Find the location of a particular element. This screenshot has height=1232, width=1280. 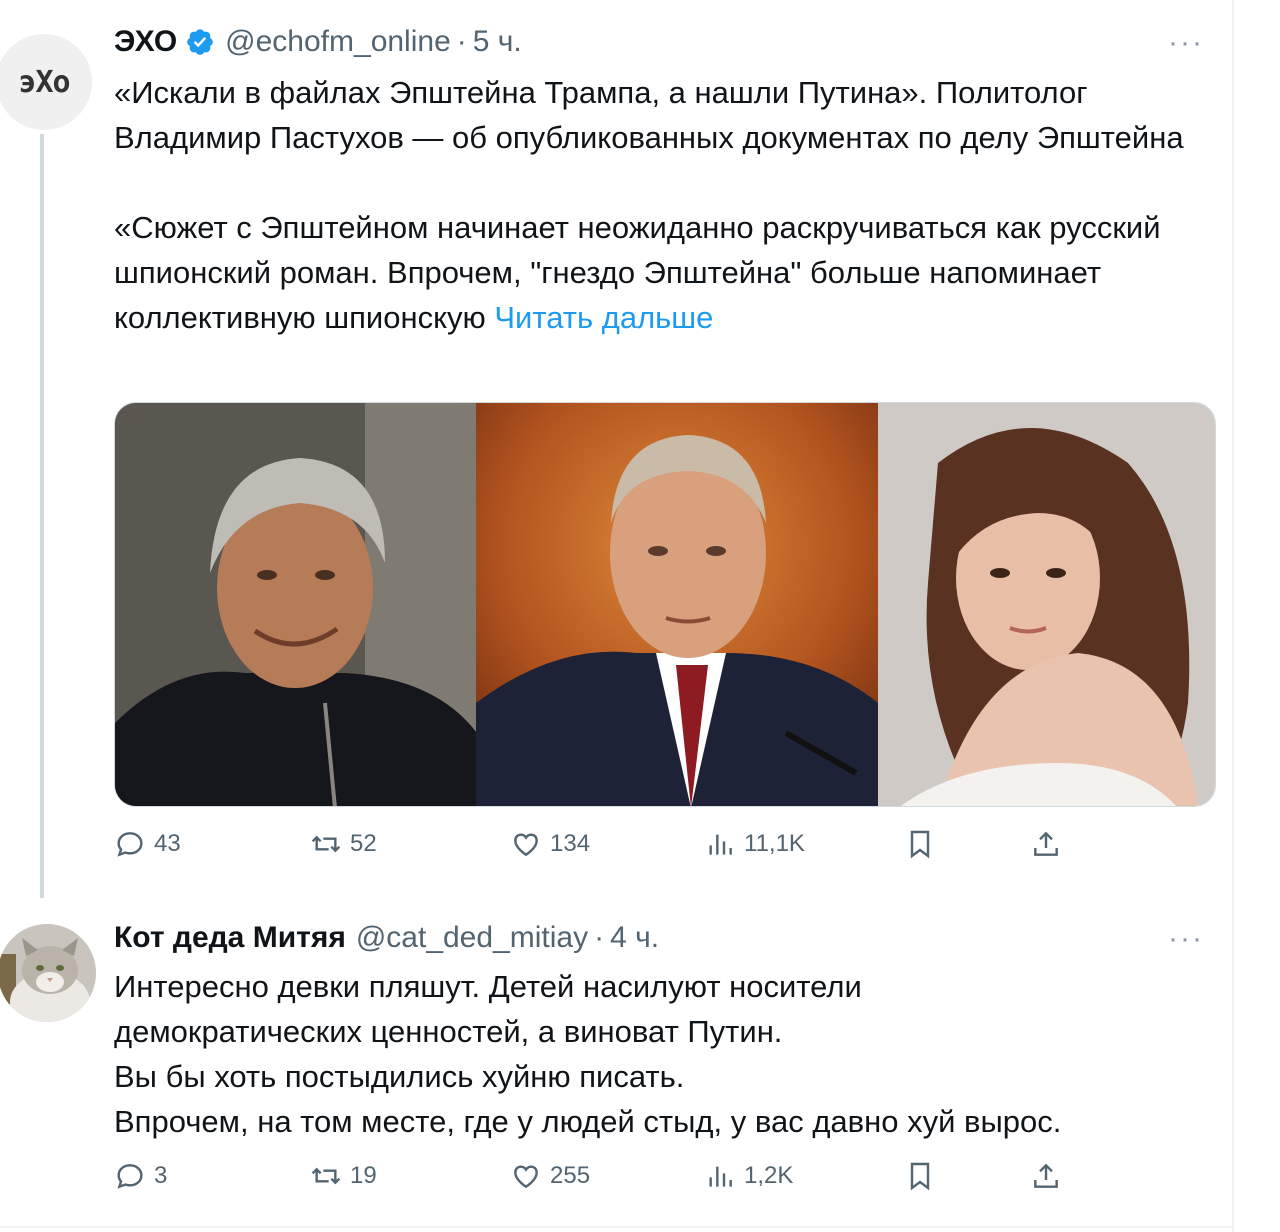

author-name: ЭХО is located at coordinates (145, 42).